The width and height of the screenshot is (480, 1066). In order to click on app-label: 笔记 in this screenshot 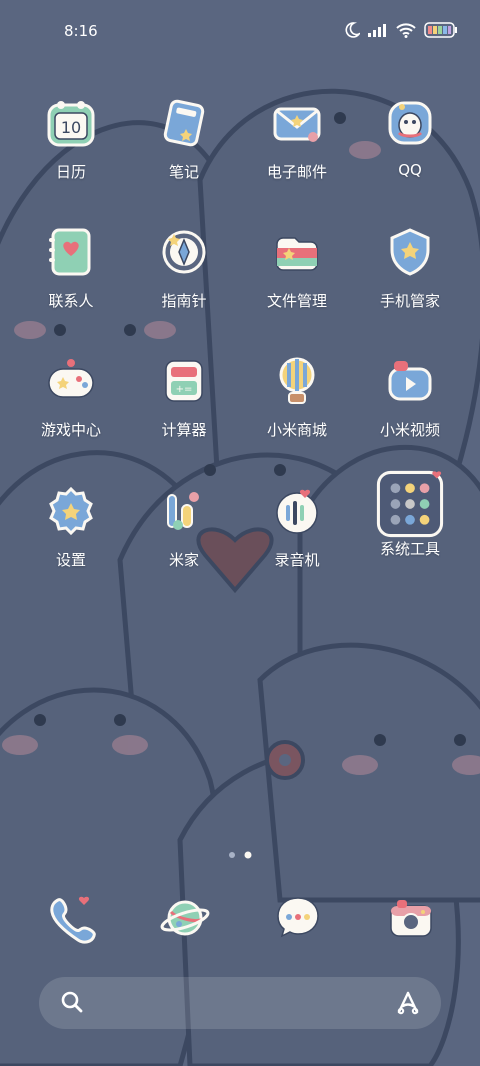, I will do `click(183, 172)`.